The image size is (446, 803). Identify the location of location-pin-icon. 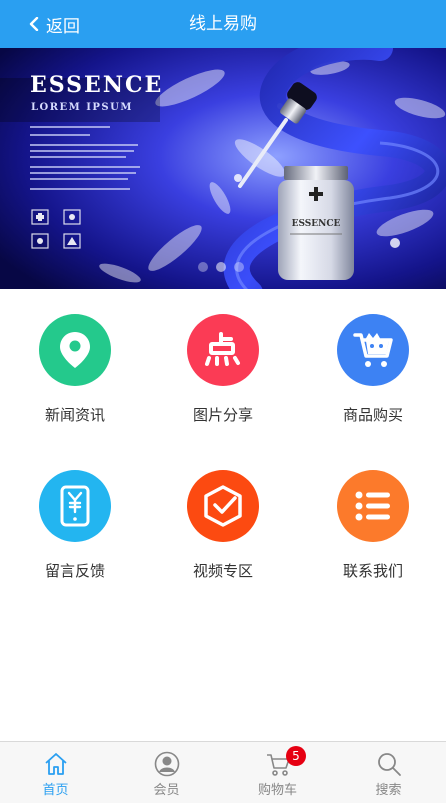
(75, 350).